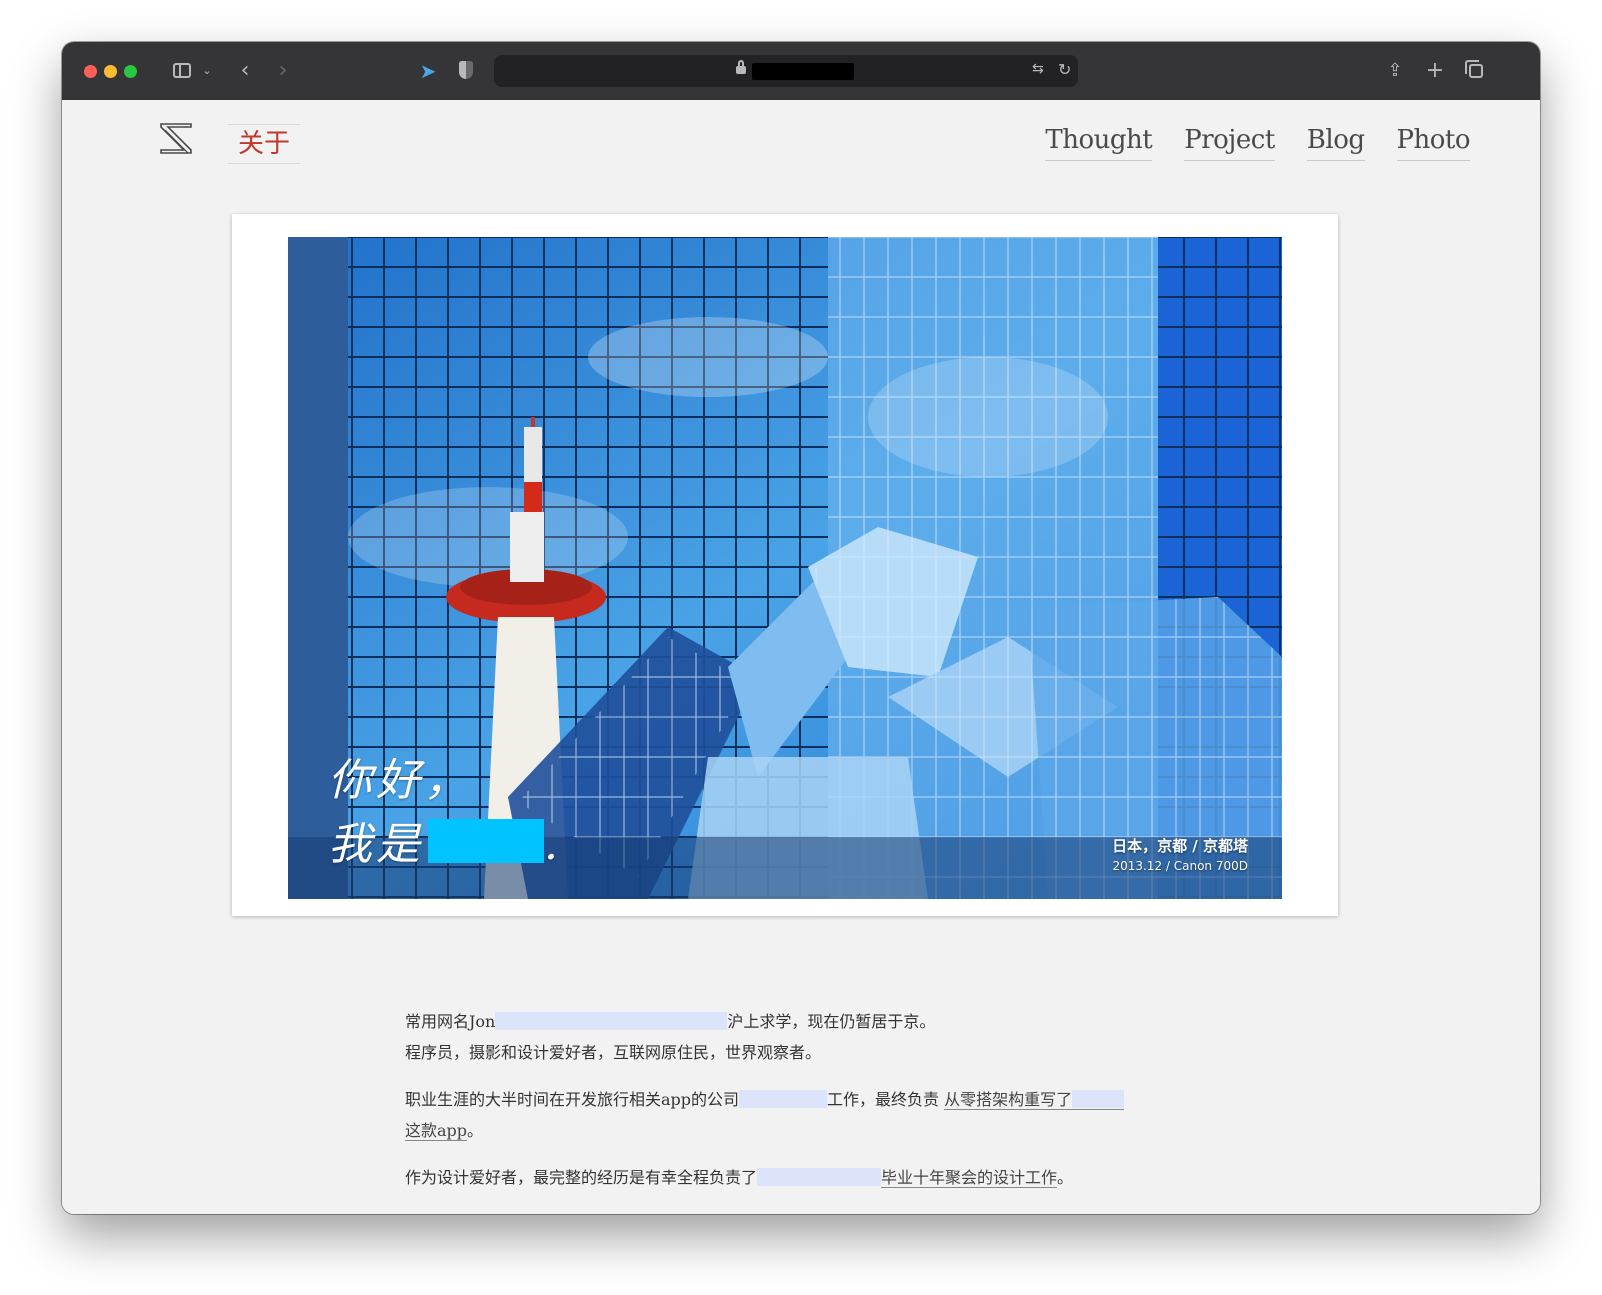 The image size is (1602, 1295). I want to click on site-logo, so click(178, 139).